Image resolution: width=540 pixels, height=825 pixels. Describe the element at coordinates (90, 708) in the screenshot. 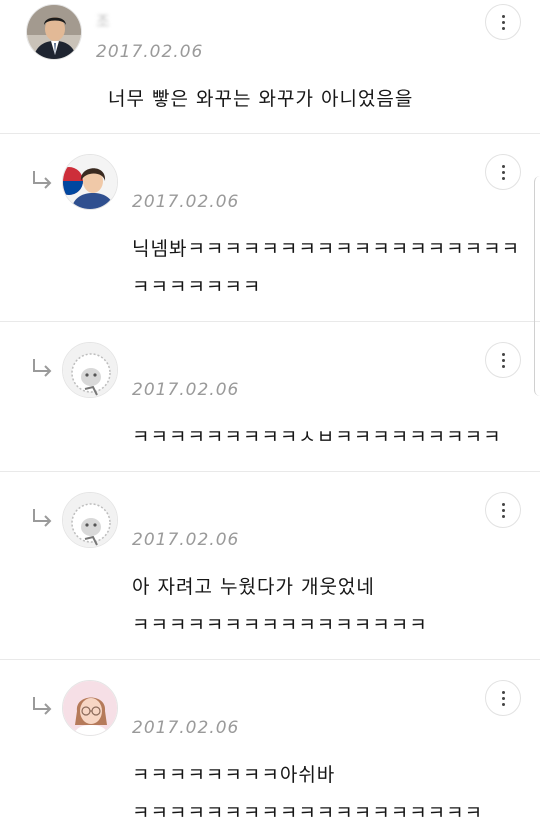

I see `avatar-girl-with-glasses` at that location.